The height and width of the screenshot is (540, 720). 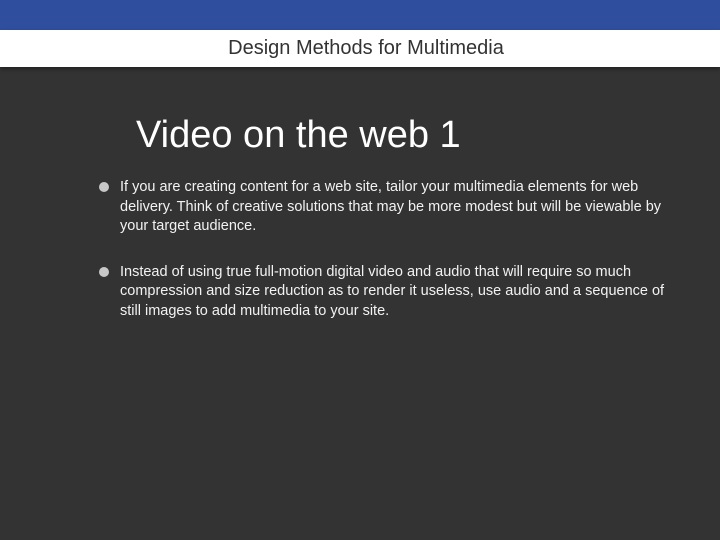 I want to click on top-accent-bar, so click(x=360, y=15).